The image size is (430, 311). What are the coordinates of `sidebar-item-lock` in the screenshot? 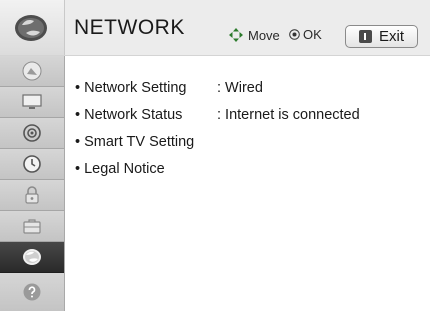 It's located at (32, 195).